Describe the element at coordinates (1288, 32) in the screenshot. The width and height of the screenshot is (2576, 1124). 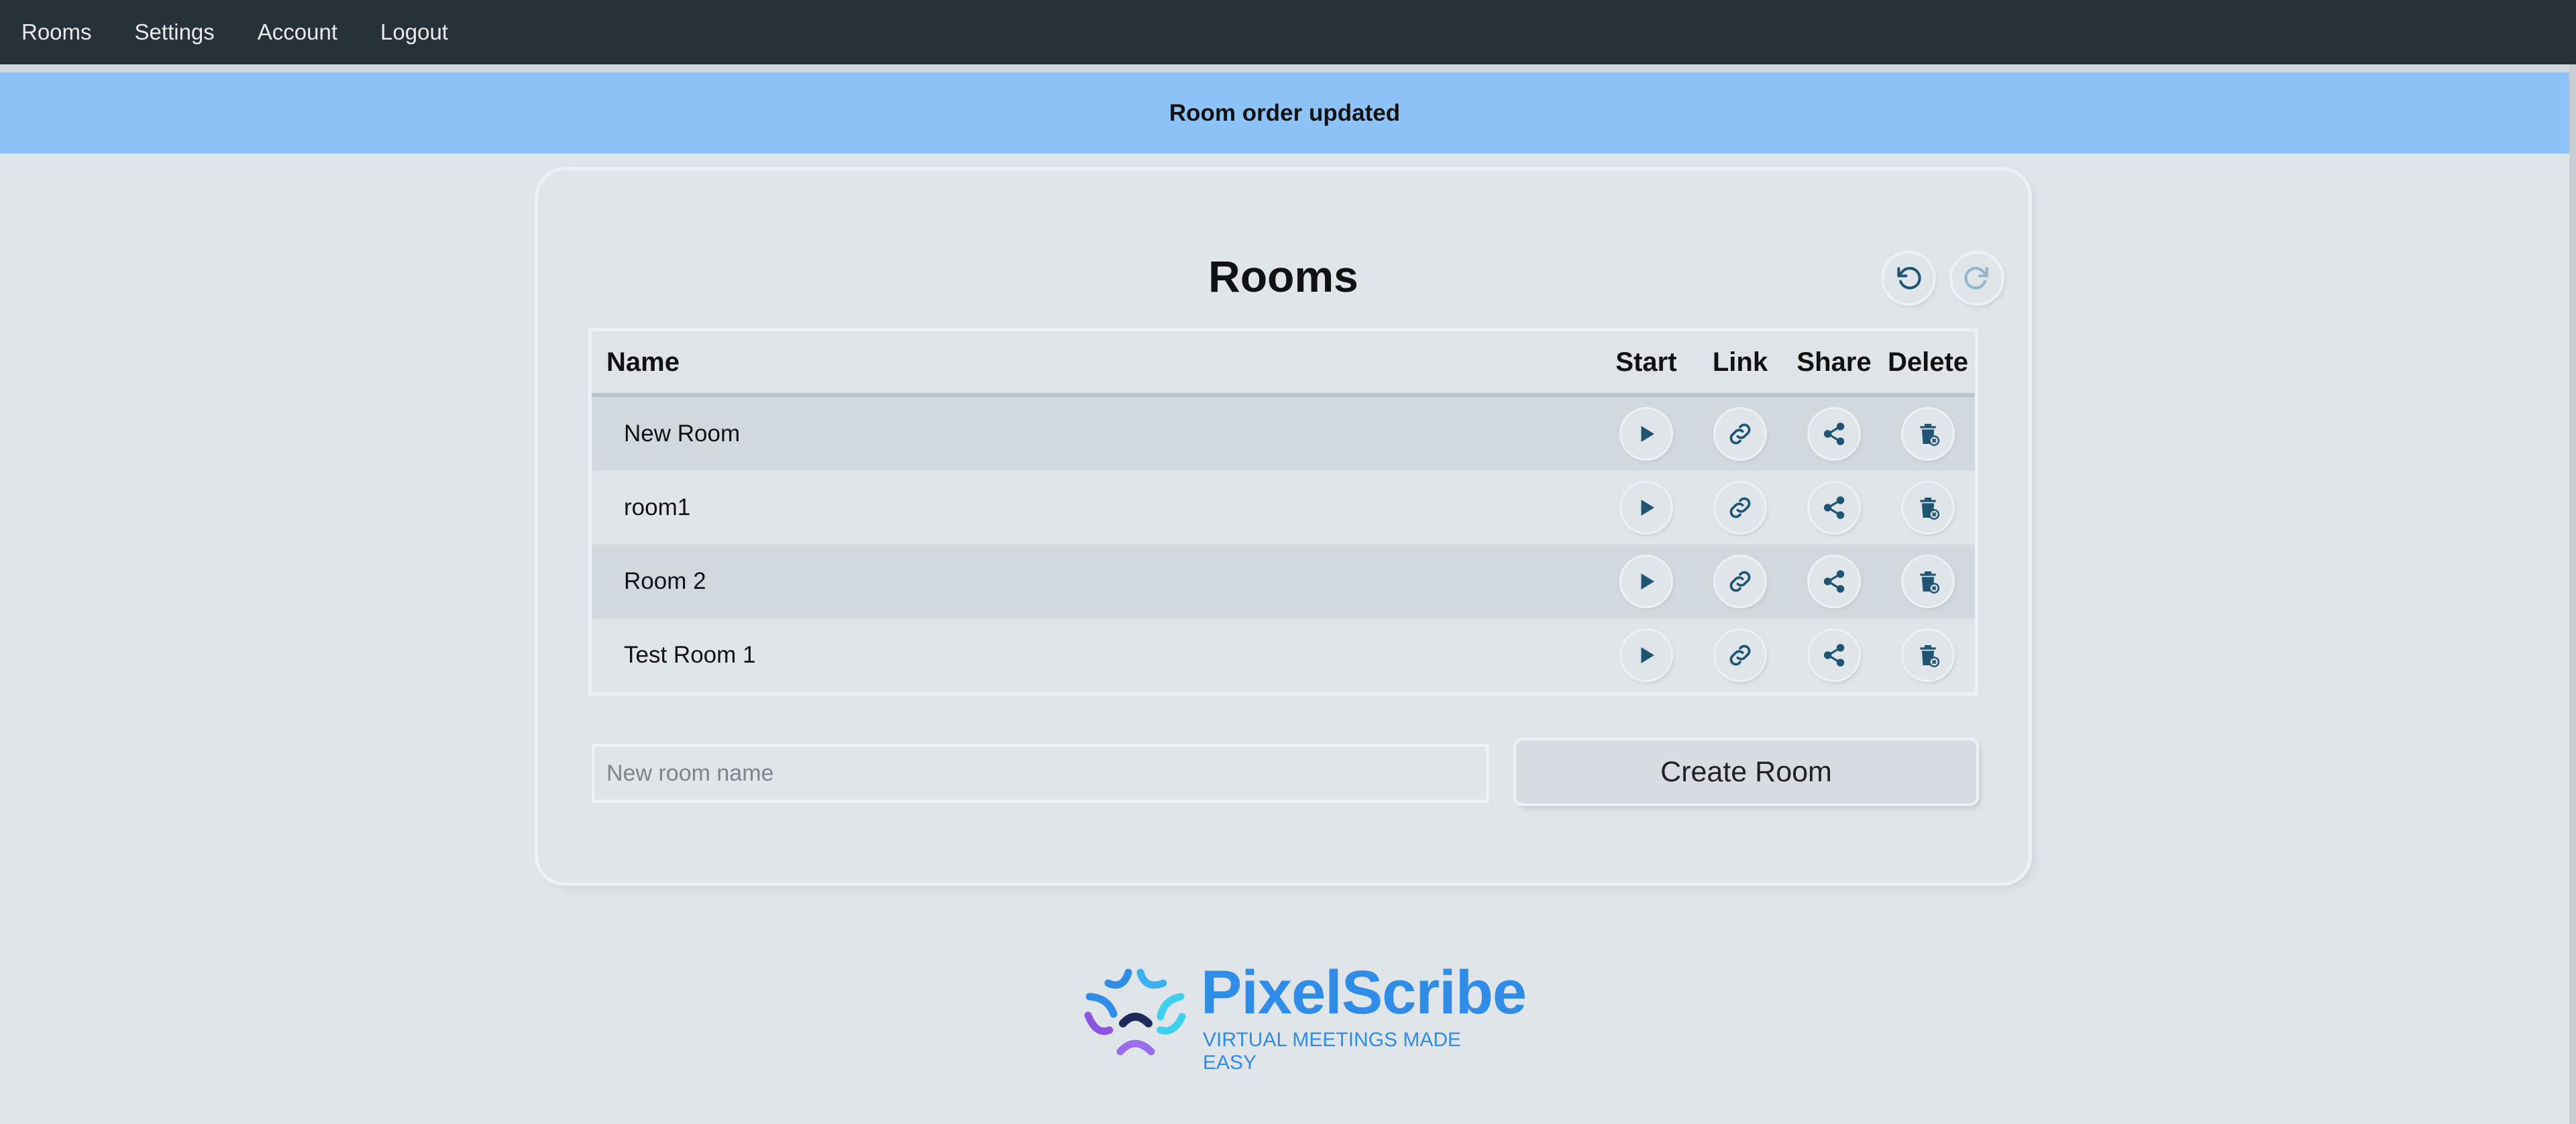
I see `top-nav: Rooms Settings Account Logout` at that location.